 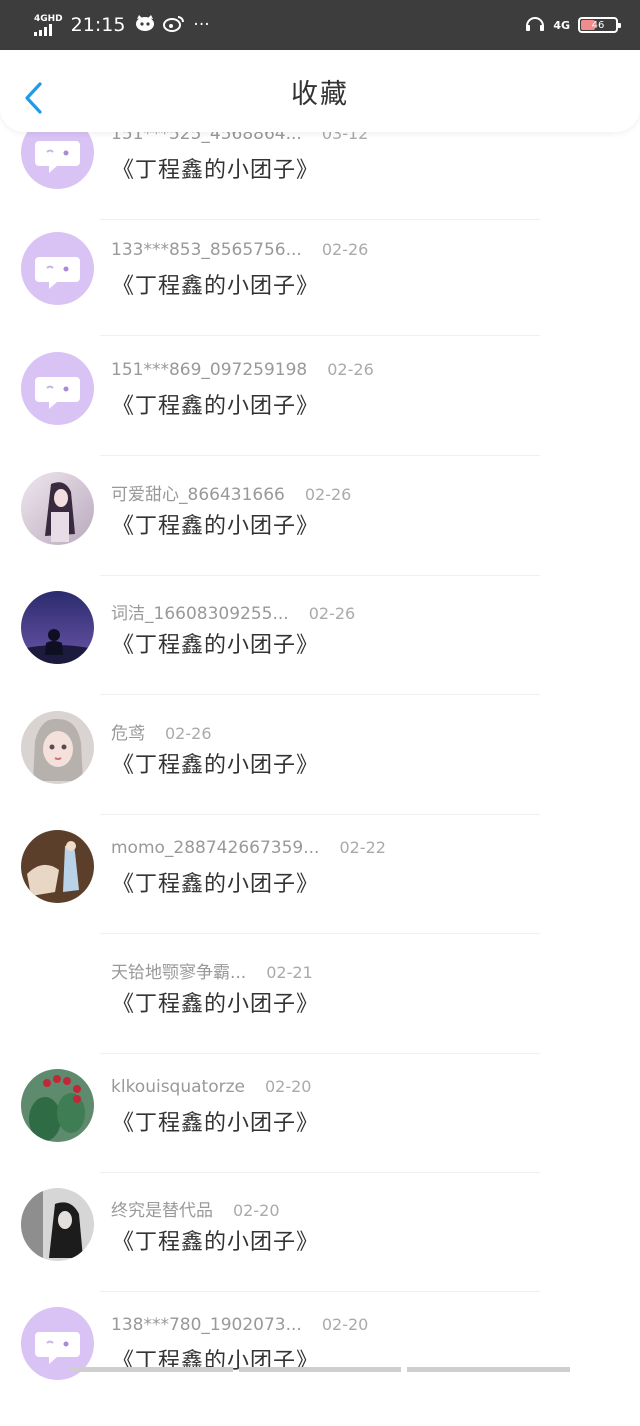 I want to click on bottom-scroll-indicator, so click(x=320, y=1369).